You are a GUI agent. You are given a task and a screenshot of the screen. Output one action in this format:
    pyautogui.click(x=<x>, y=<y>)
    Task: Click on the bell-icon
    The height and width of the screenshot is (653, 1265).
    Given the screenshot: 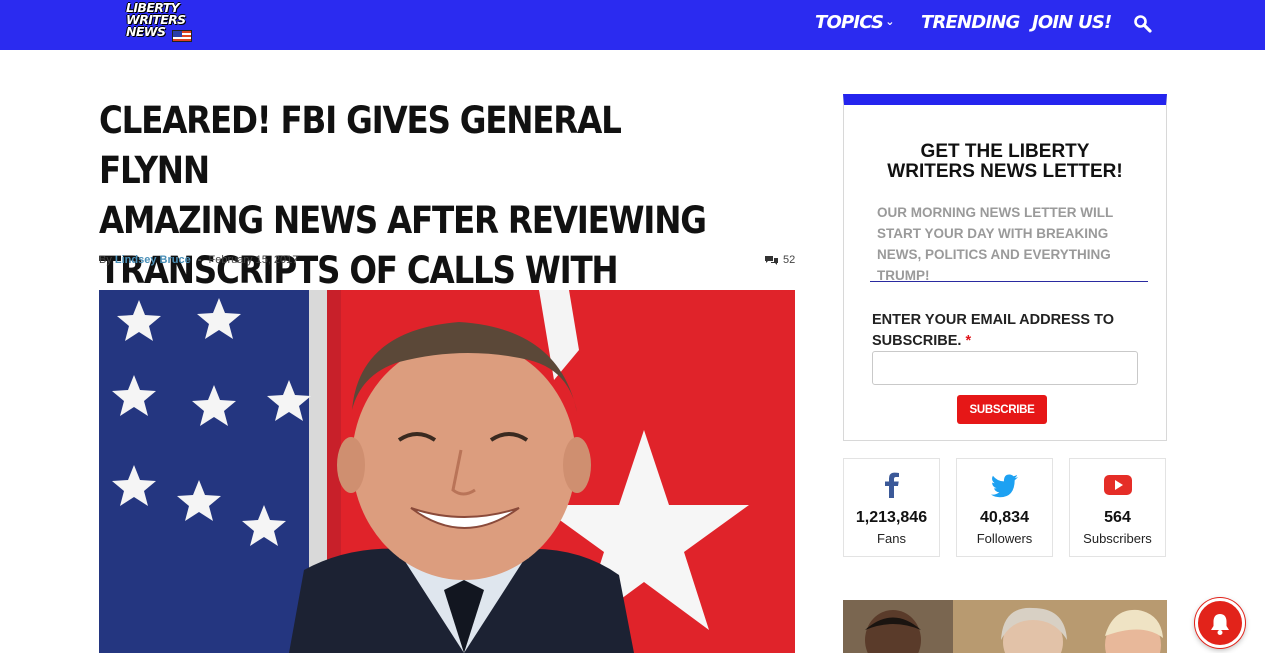 What is the action you would take?
    pyautogui.click(x=1220, y=624)
    